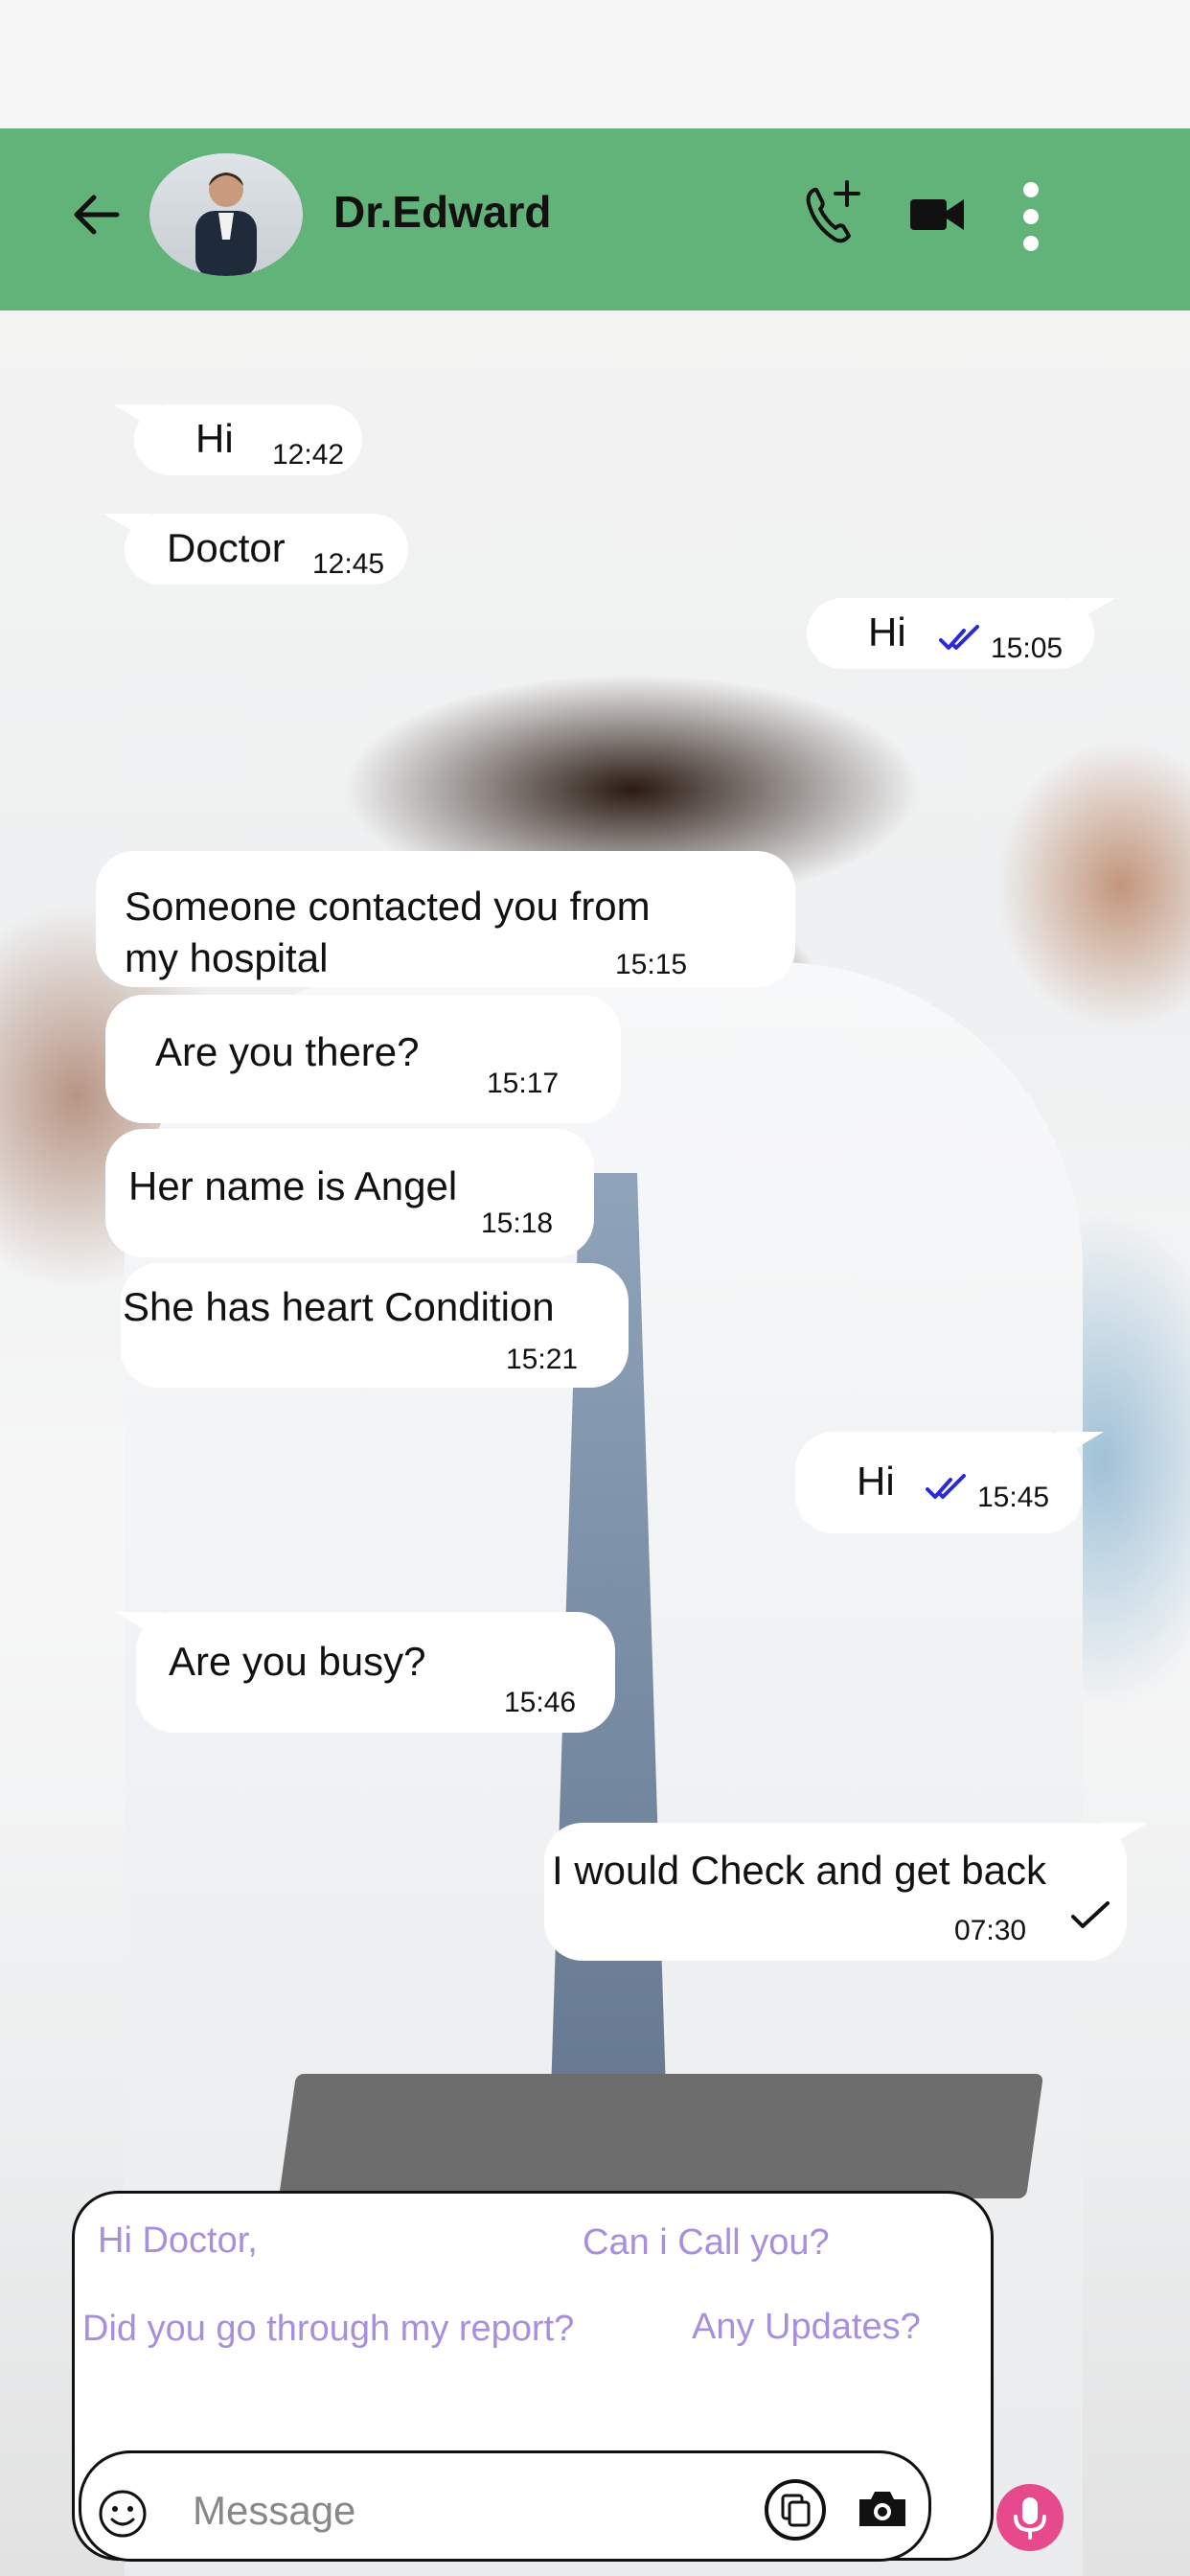 This screenshot has width=1190, height=2576. I want to click on message-bubble-outgoing: Hi 15:05, so click(961, 633).